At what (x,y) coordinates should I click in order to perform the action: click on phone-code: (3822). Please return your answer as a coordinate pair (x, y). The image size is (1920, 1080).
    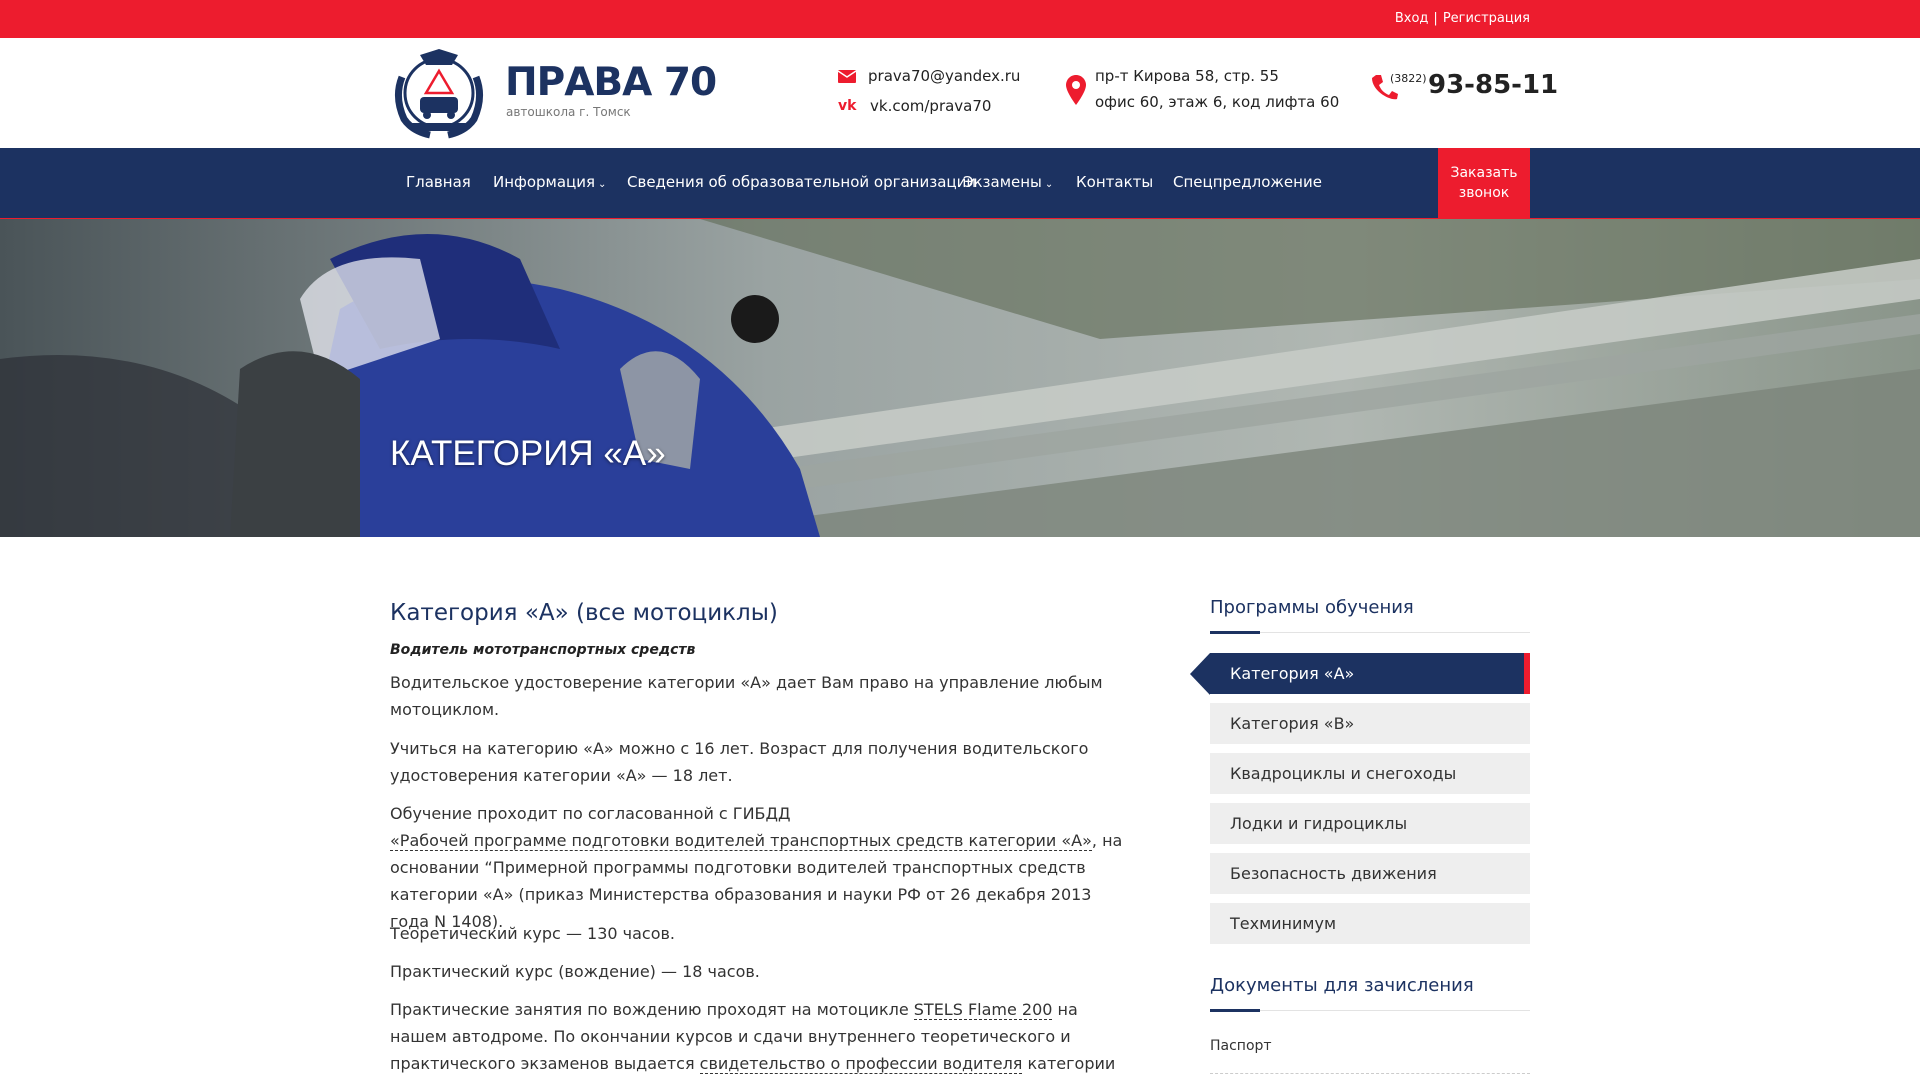
    Looking at the image, I should click on (1408, 78).